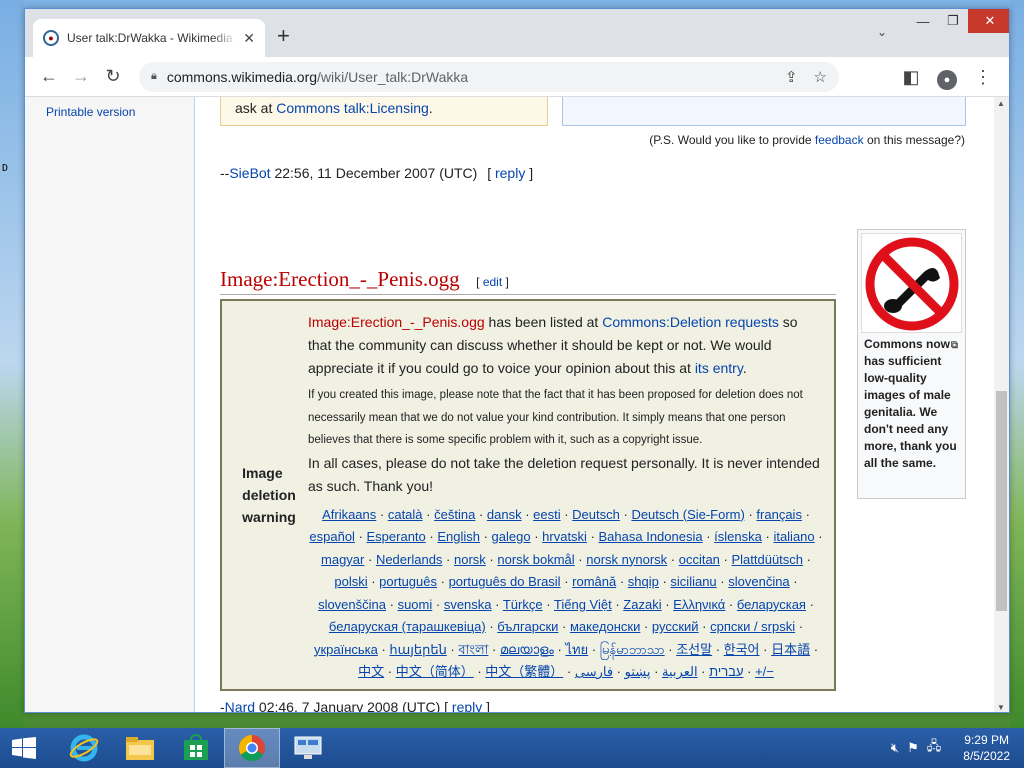 The height and width of the screenshot is (768, 1024). What do you see at coordinates (934, 748) in the screenshot?
I see `network-icon: 🖧︎` at bounding box center [934, 748].